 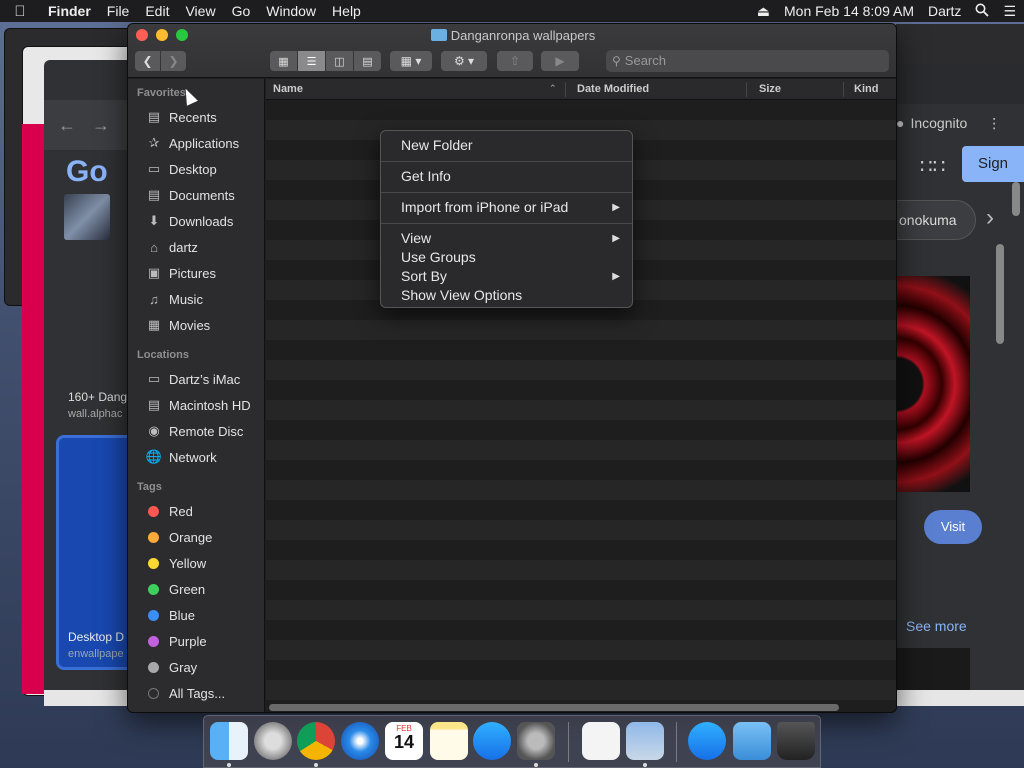 What do you see at coordinates (153, 693) in the screenshot?
I see `all-tags-icon` at bounding box center [153, 693].